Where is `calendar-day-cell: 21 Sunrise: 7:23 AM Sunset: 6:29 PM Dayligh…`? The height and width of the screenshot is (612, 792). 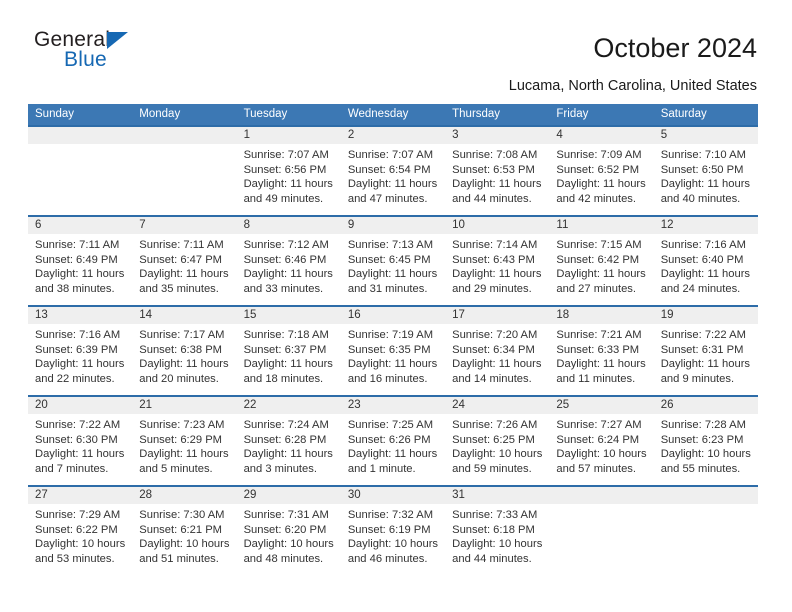
calendar-day-cell: 21 Sunrise: 7:23 AM Sunset: 6:29 PM Dayligh… is located at coordinates (184, 440).